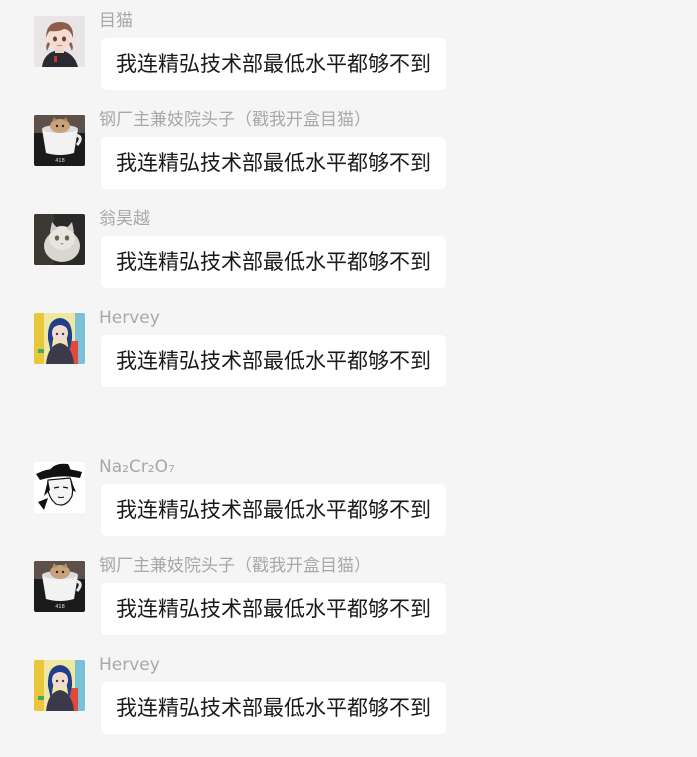 The image size is (697, 757). I want to click on sender-name: 翁昊越, so click(124, 219).